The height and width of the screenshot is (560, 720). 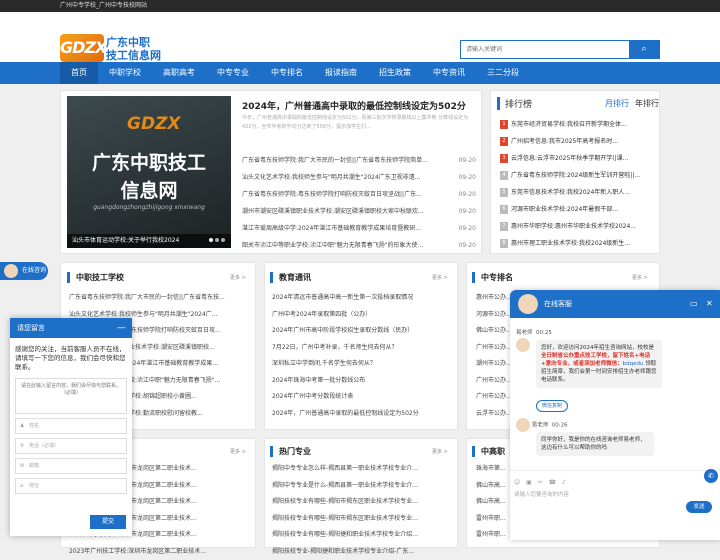 What do you see at coordinates (644, 49) in the screenshot?
I see `search-button: ⌕` at bounding box center [644, 49].